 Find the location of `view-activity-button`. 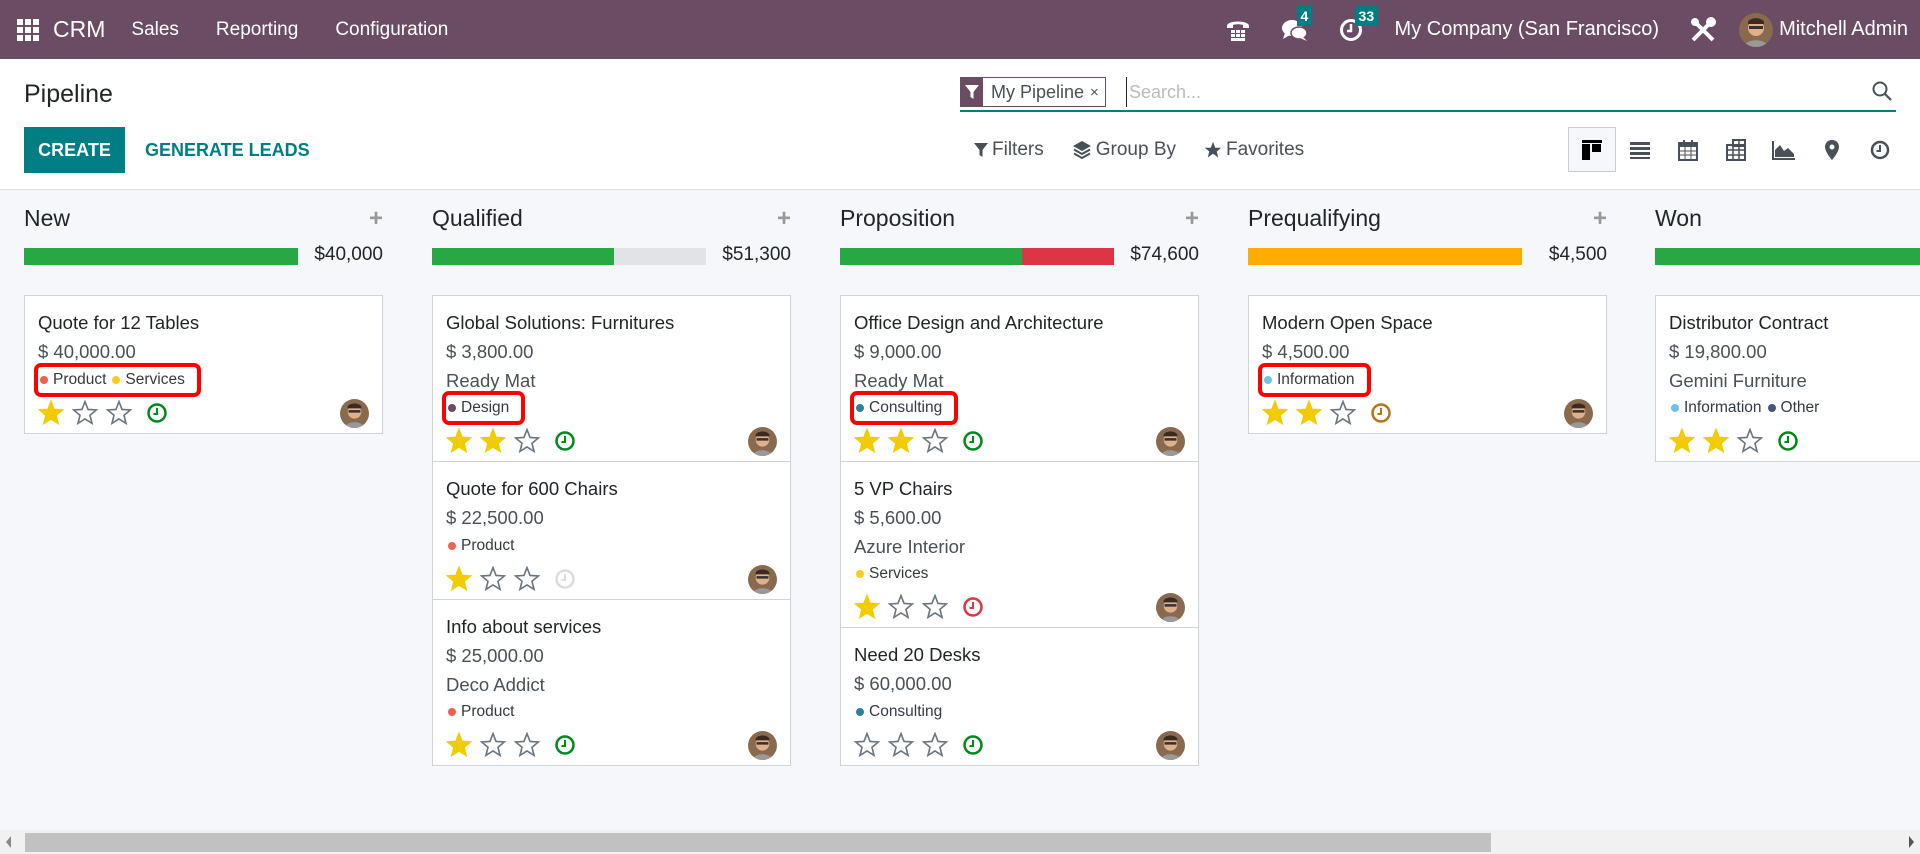

view-activity-button is located at coordinates (1880, 149).